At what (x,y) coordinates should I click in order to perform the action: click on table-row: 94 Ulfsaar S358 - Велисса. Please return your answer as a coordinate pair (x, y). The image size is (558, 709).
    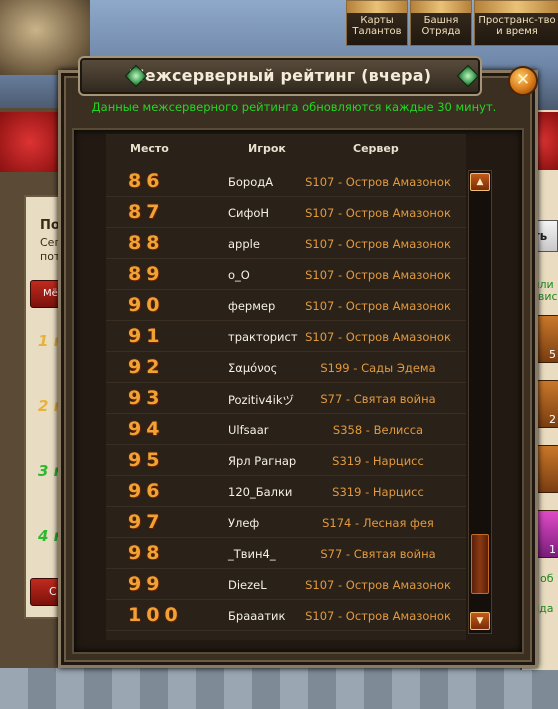
    Looking at the image, I should click on (286, 429).